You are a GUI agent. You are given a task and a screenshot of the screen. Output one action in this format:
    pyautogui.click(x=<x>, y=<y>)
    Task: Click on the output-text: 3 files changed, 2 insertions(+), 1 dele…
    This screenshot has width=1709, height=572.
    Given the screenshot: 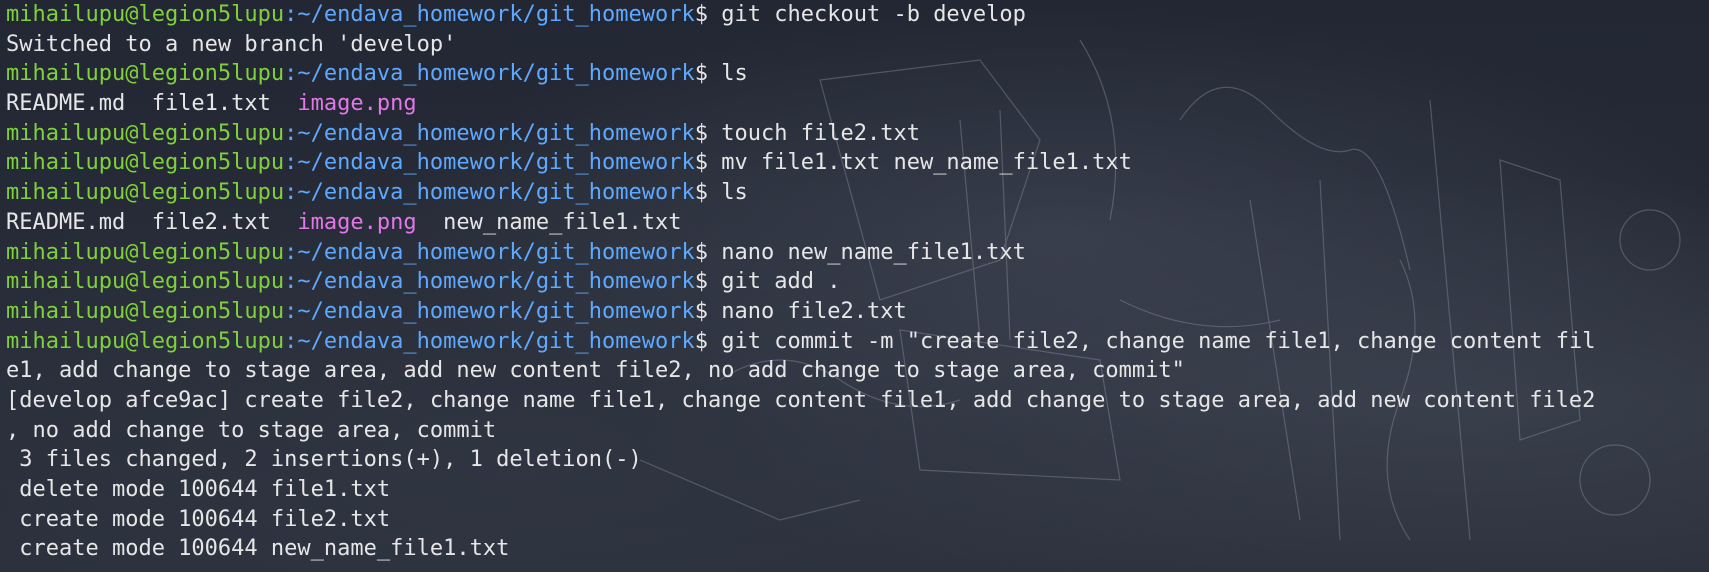 What is the action you would take?
    pyautogui.click(x=324, y=460)
    